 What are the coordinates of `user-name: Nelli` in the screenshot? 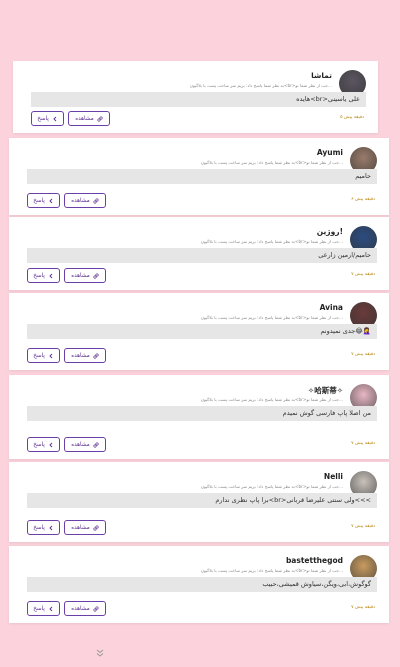 It's located at (333, 476).